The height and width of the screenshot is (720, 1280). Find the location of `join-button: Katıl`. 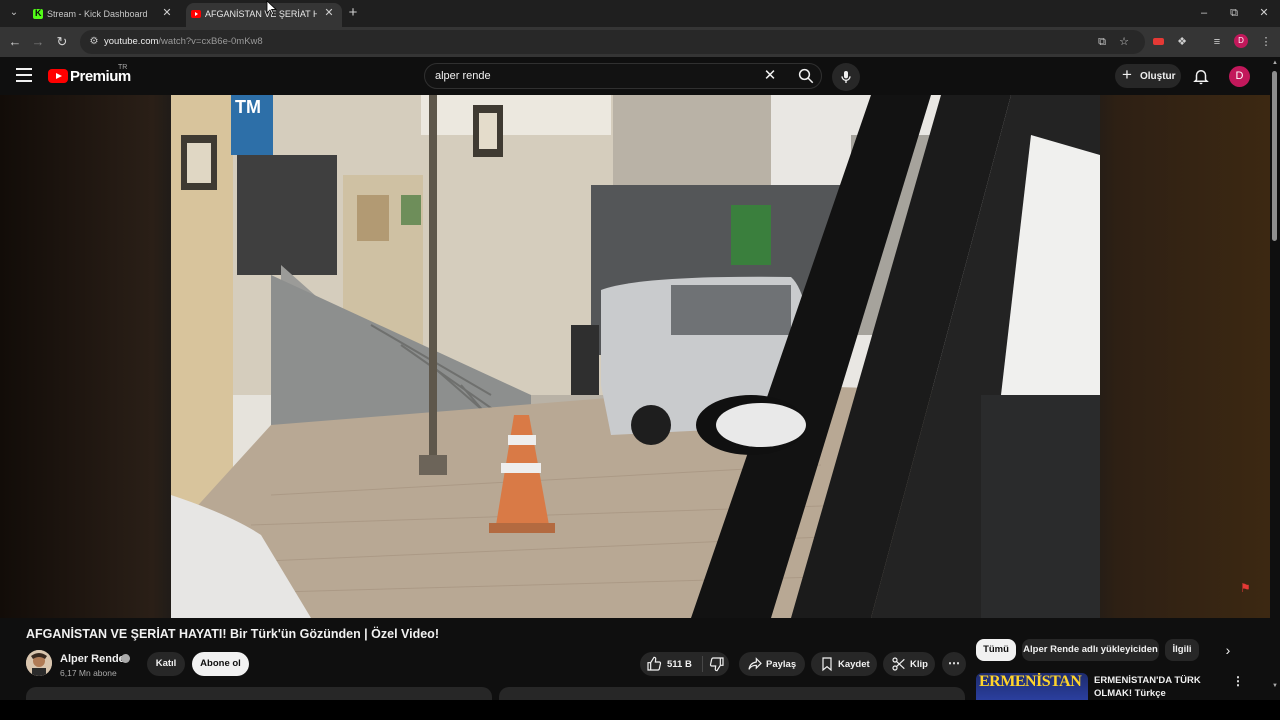

join-button: Katıl is located at coordinates (166, 664).